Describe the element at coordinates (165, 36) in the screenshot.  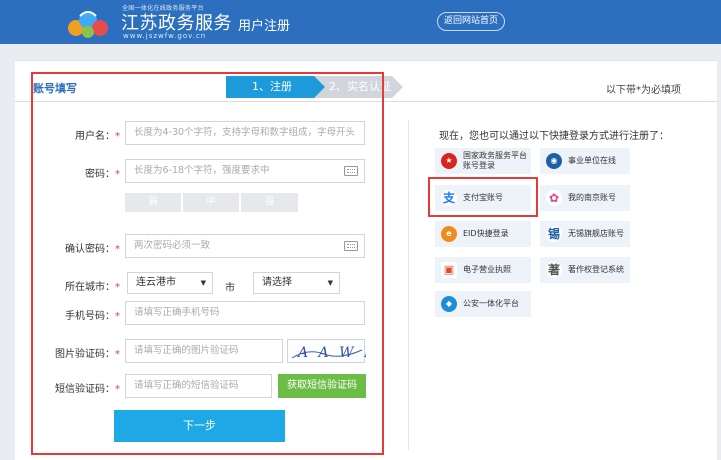
I see `logo-url: www.jszwfw.gov.cn` at that location.